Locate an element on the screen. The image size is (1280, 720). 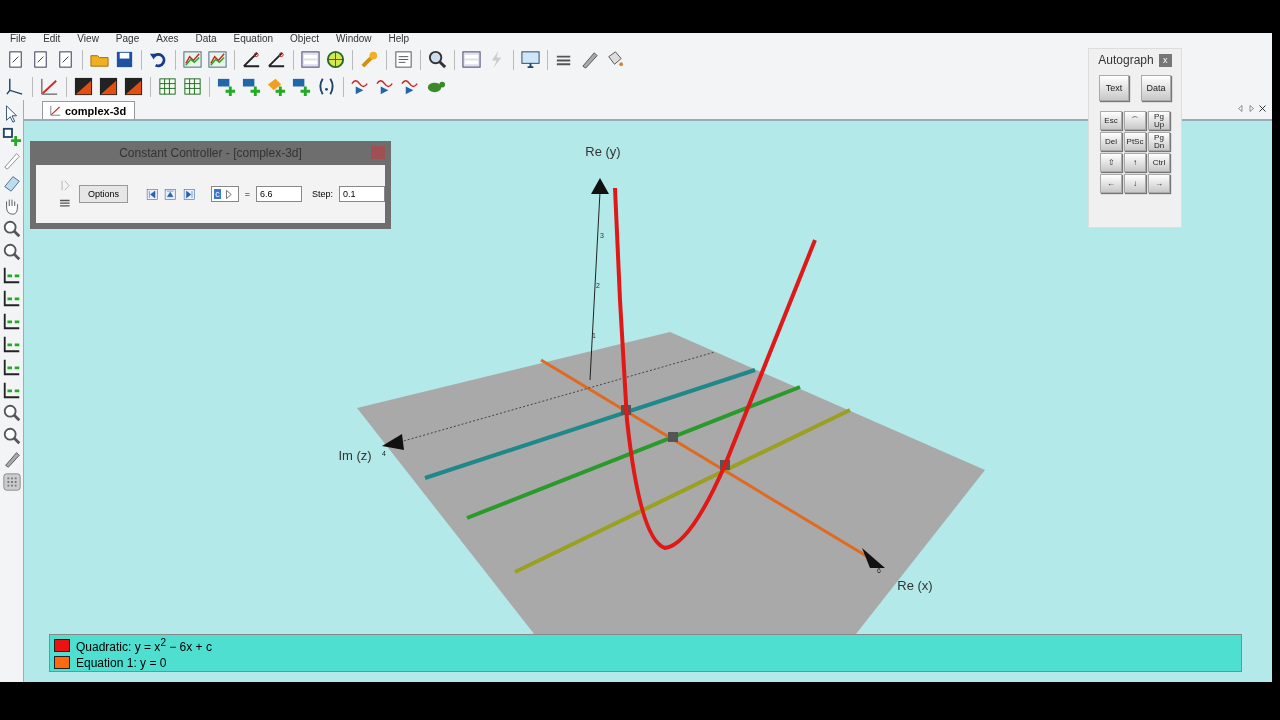
monitor-icon is located at coordinates (530, 59).